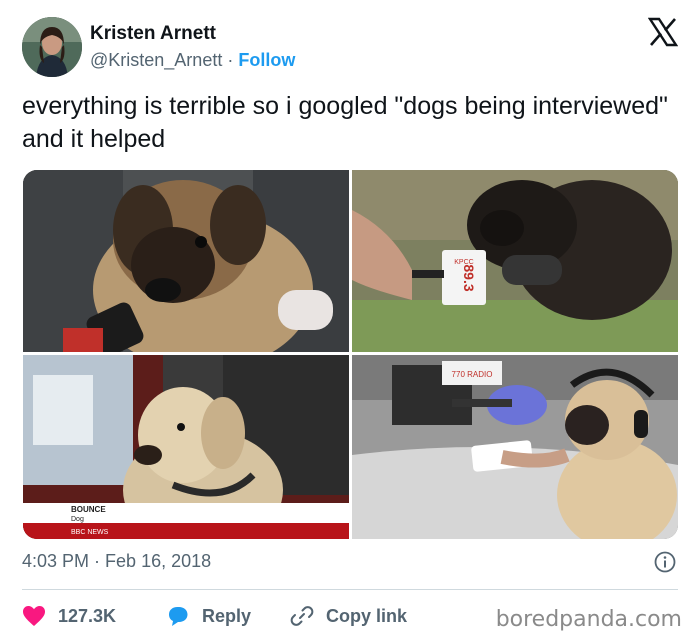 The height and width of the screenshot is (642, 700). Describe the element at coordinates (156, 60) in the screenshot. I see `user-handle: @Kristen_Arnett` at that location.